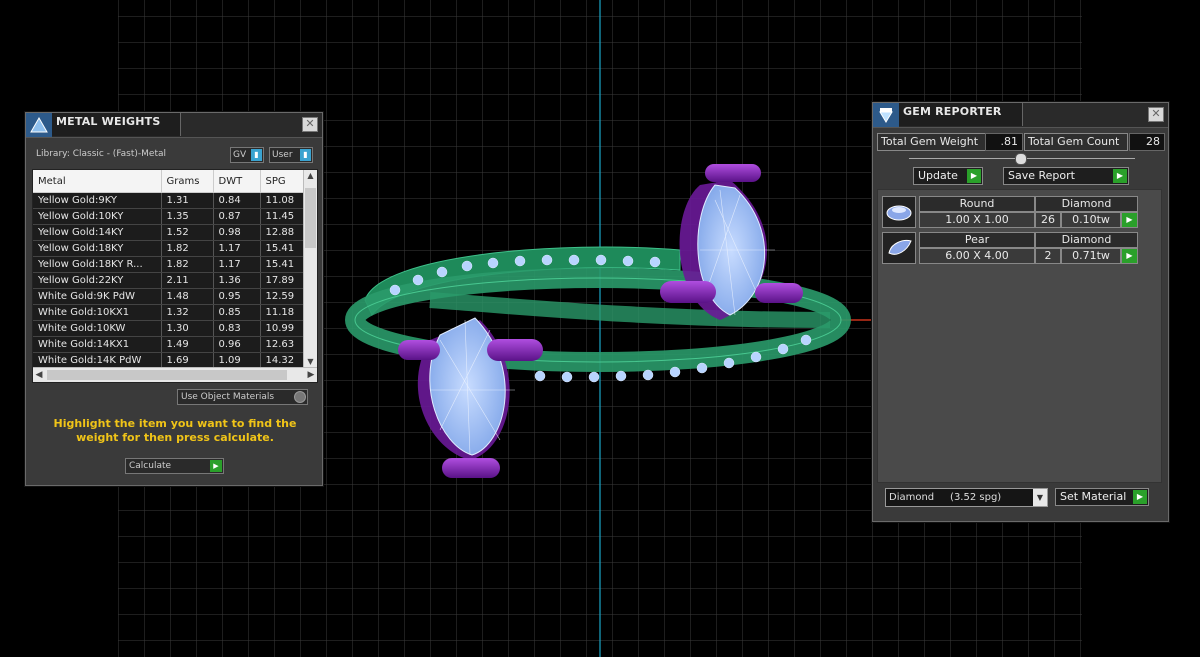 This screenshot has width=1200, height=657. I want to click on column-header-metal: Metal, so click(97, 181).